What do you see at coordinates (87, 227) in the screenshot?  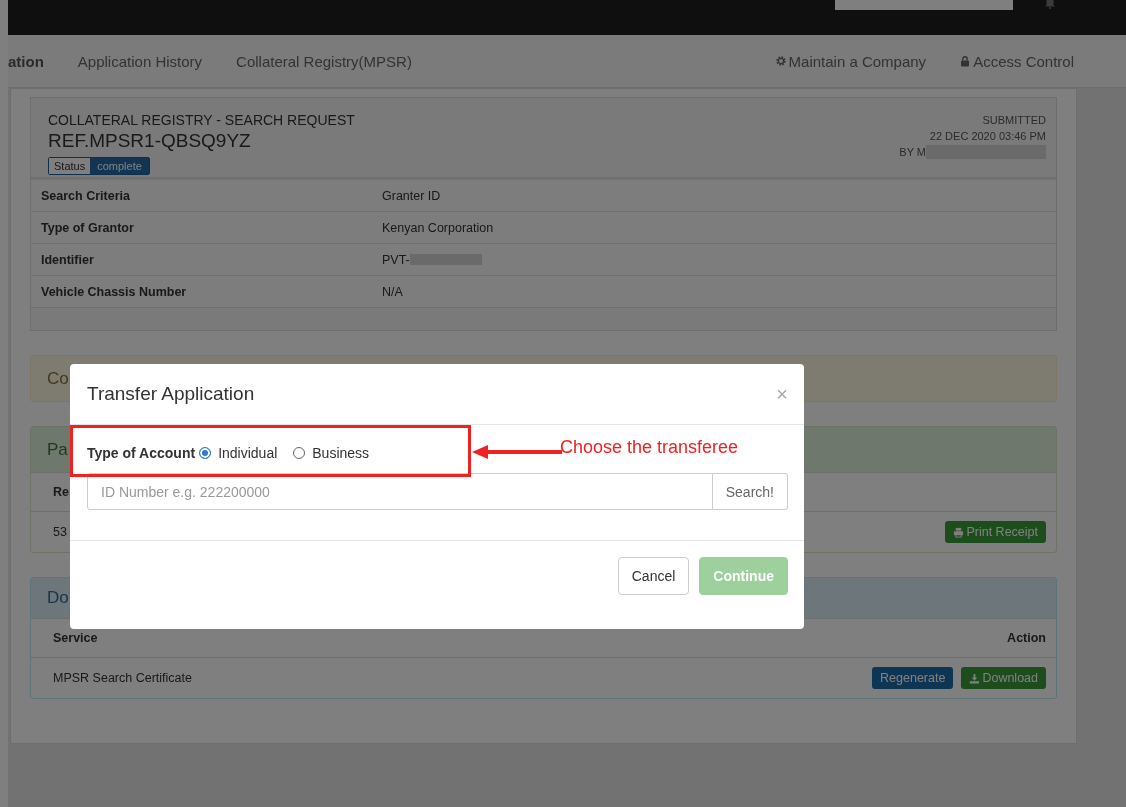 I see `table-cell-text: Type of Grantor` at bounding box center [87, 227].